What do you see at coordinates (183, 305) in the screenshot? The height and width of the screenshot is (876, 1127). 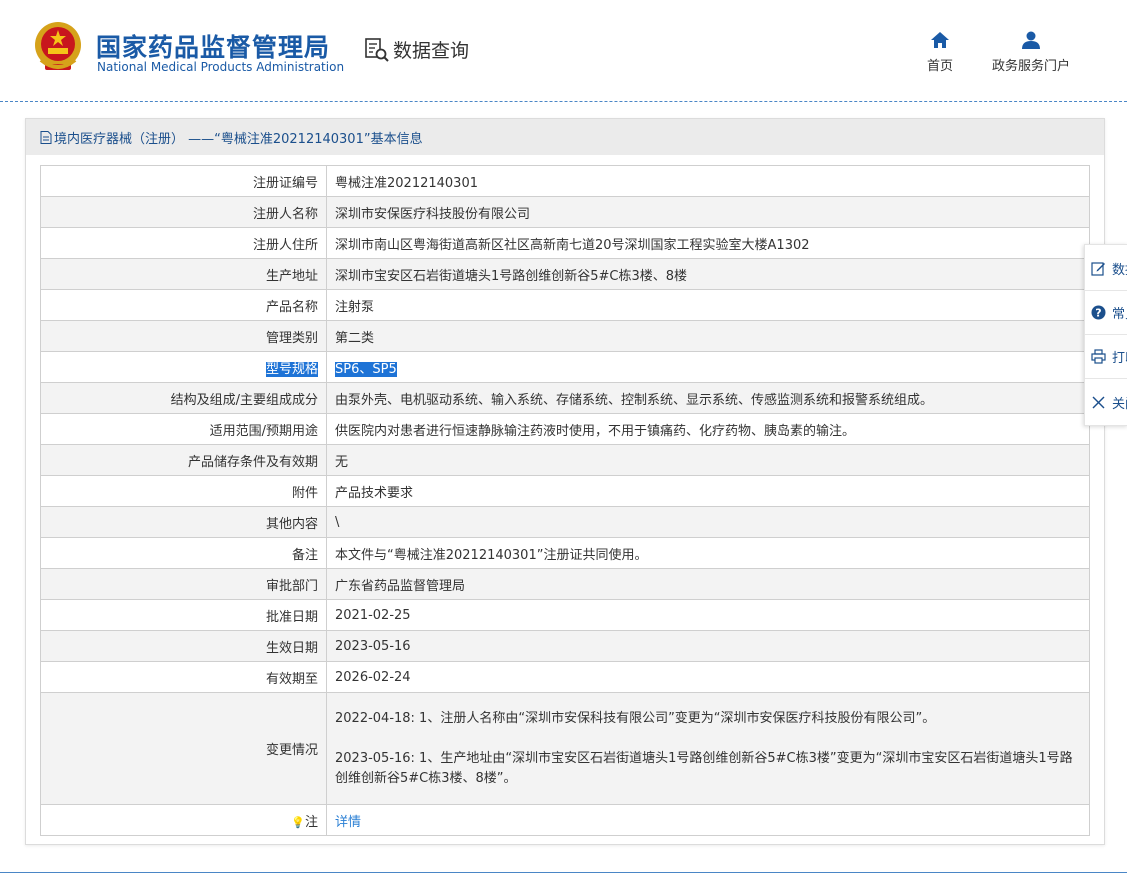 I see `field-label: 产品名称` at bounding box center [183, 305].